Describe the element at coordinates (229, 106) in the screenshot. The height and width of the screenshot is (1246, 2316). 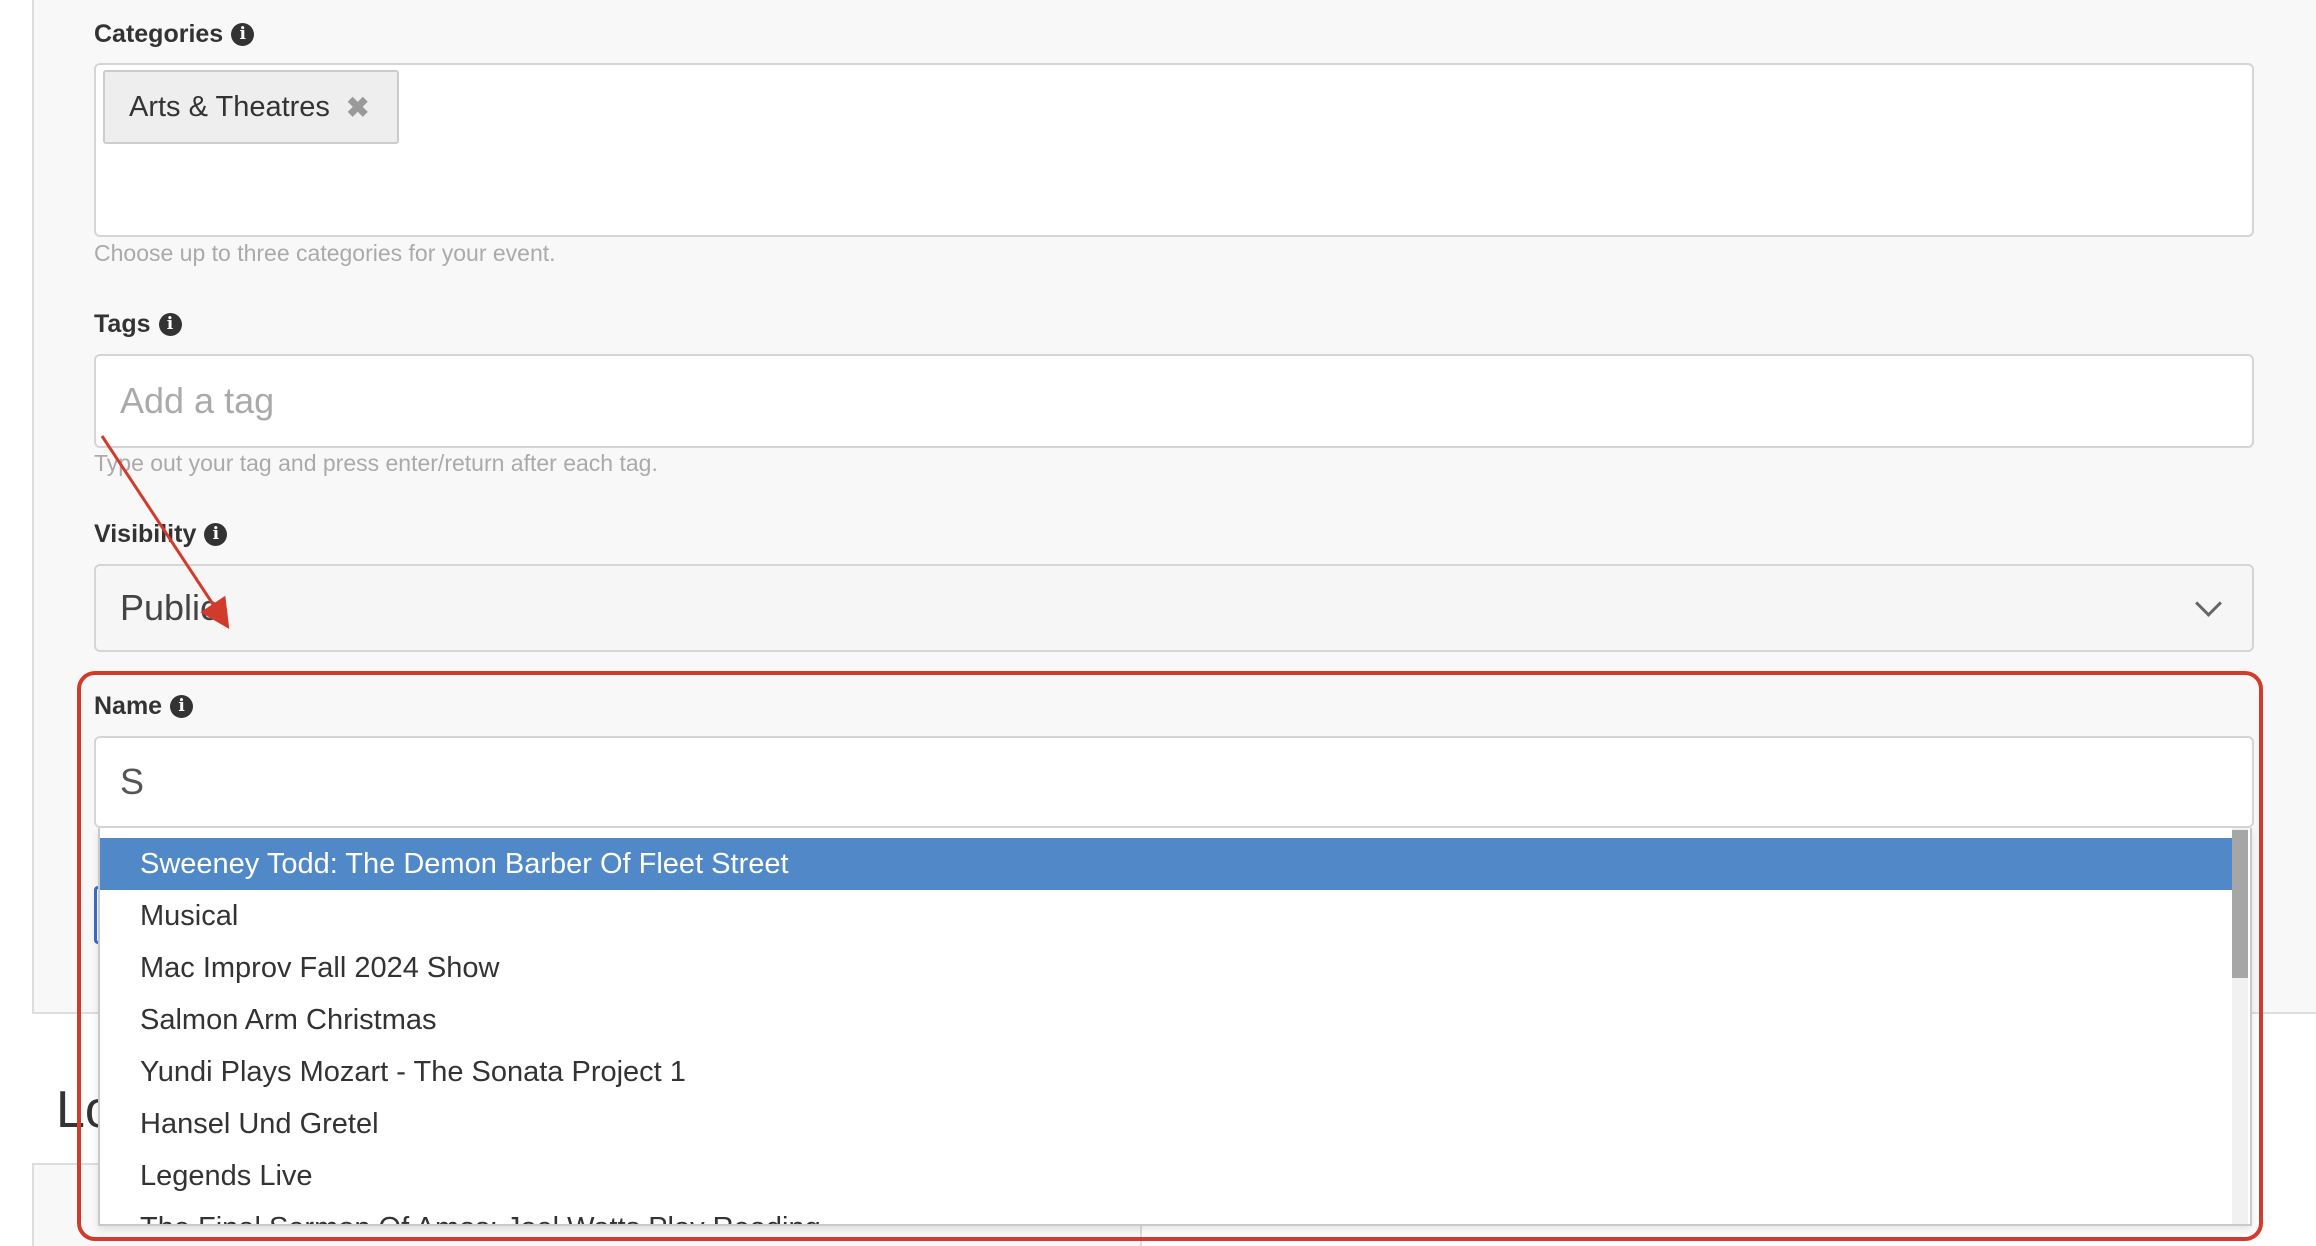
I see `category-chip-label: Arts & Theatres` at that location.